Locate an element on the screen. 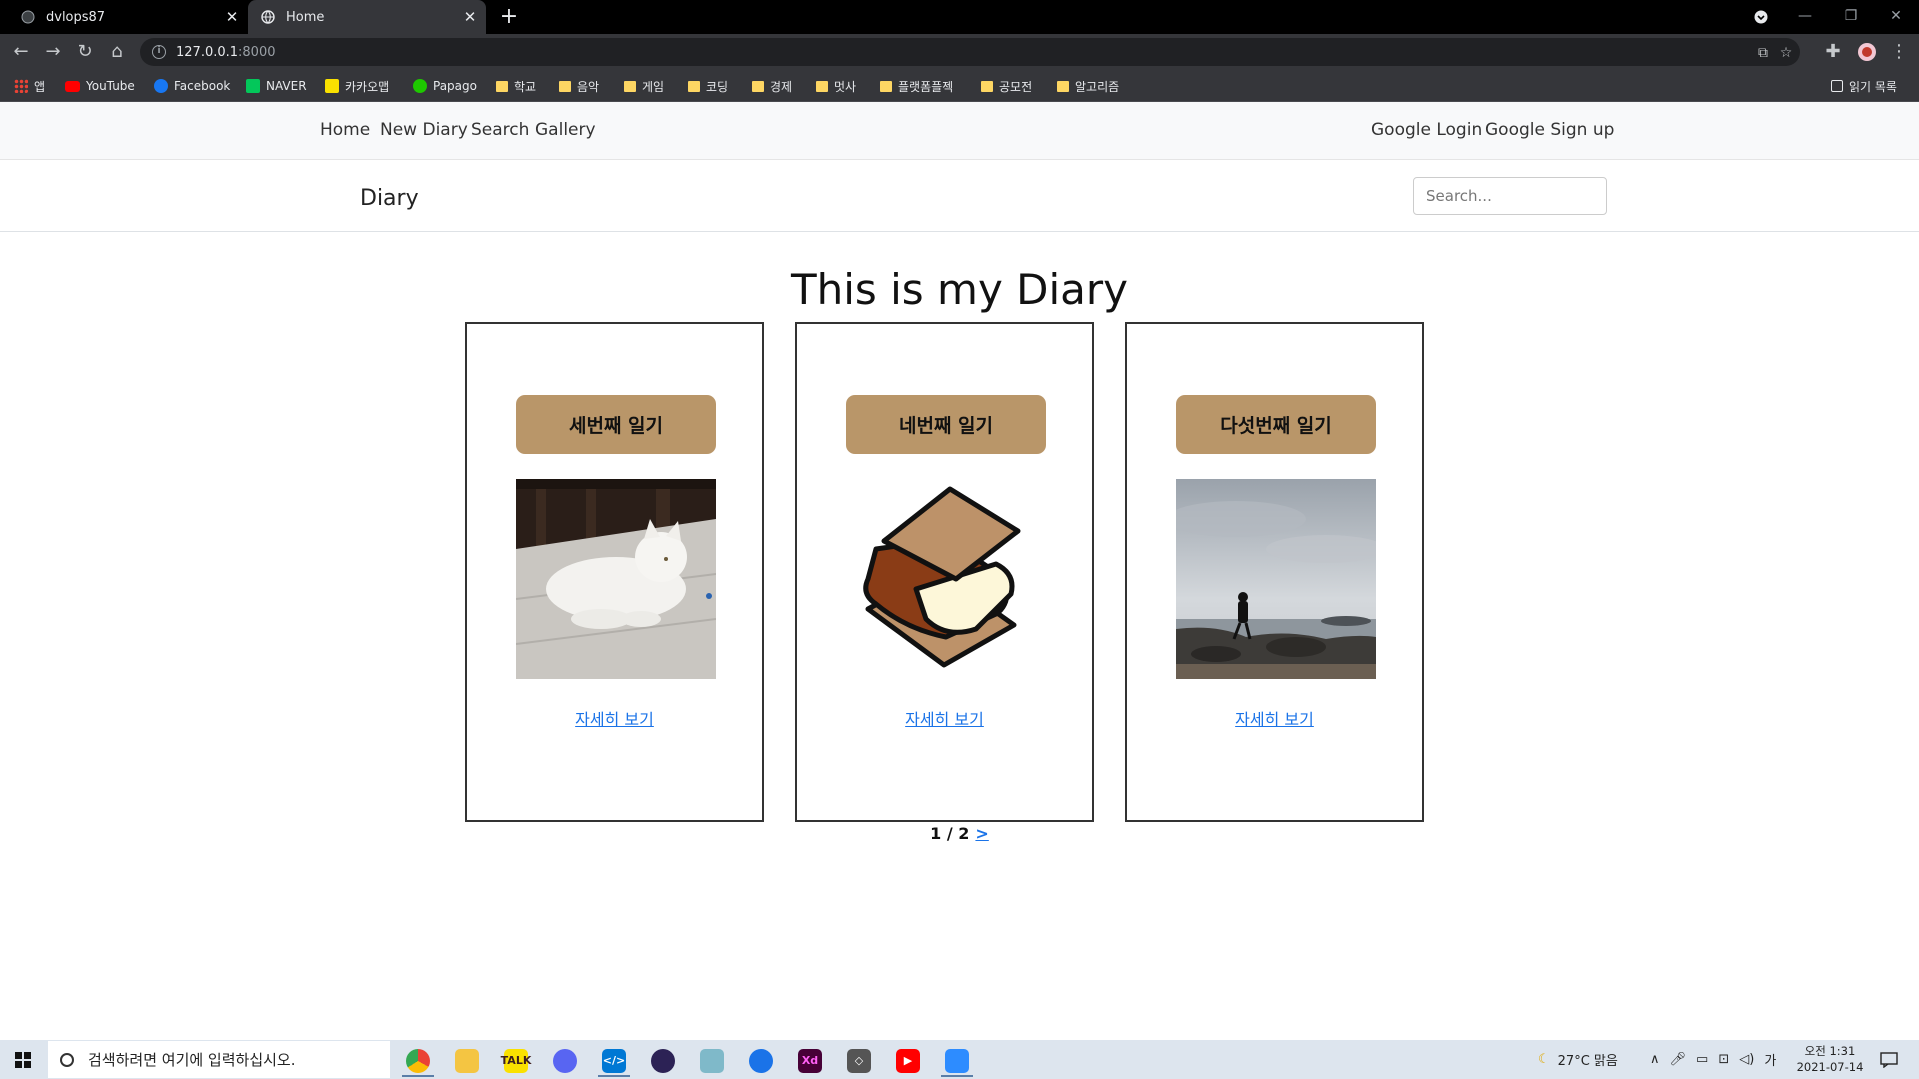 Image resolution: width=1919 pixels, height=1079 pixels. reload-icon: ↻ is located at coordinates (85, 52).